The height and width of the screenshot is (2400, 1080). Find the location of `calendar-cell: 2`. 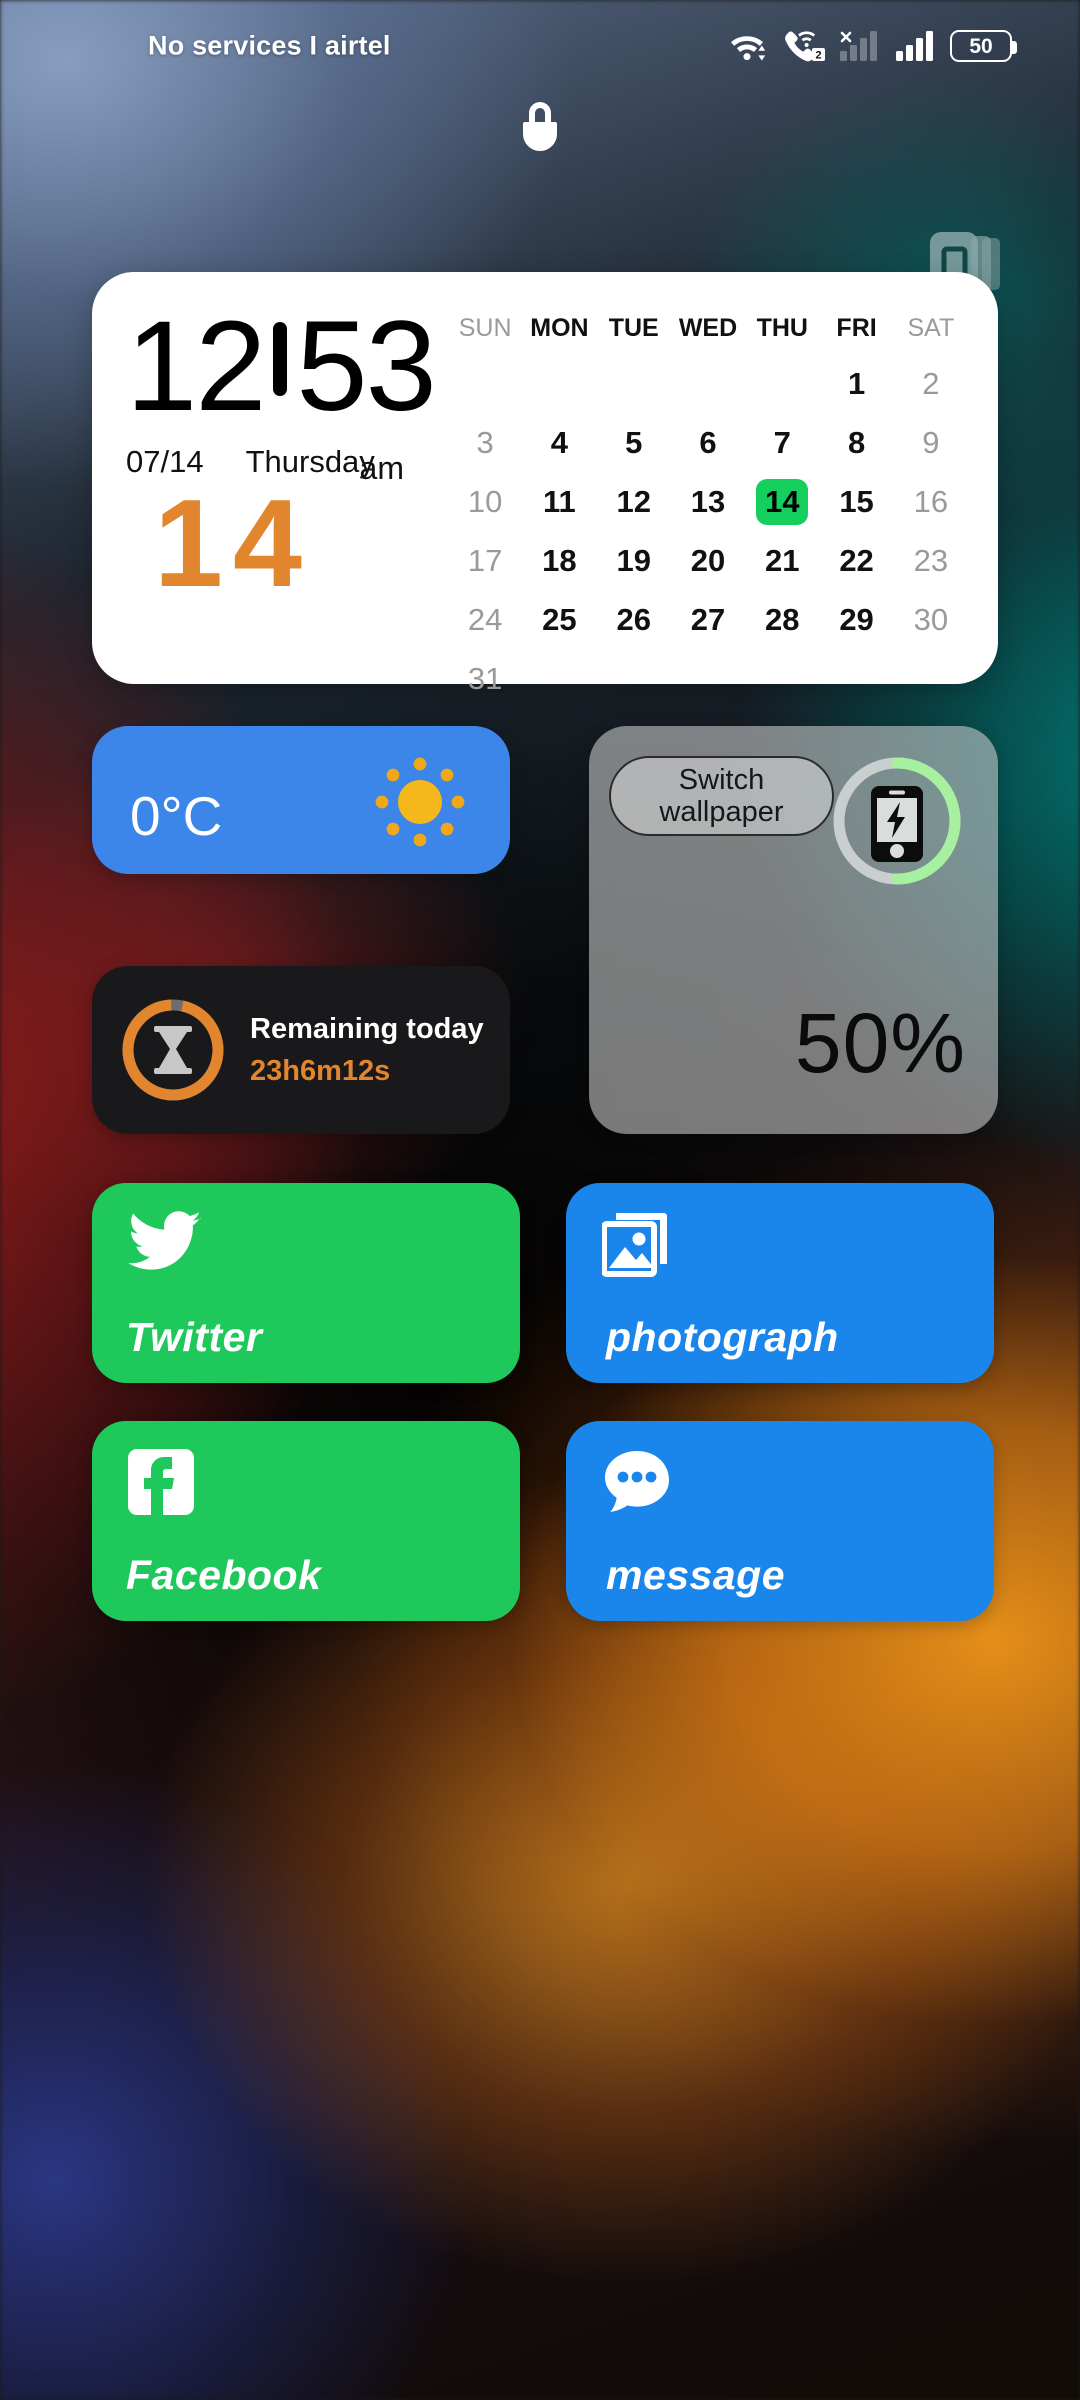

calendar-cell: 2 is located at coordinates (931, 384).